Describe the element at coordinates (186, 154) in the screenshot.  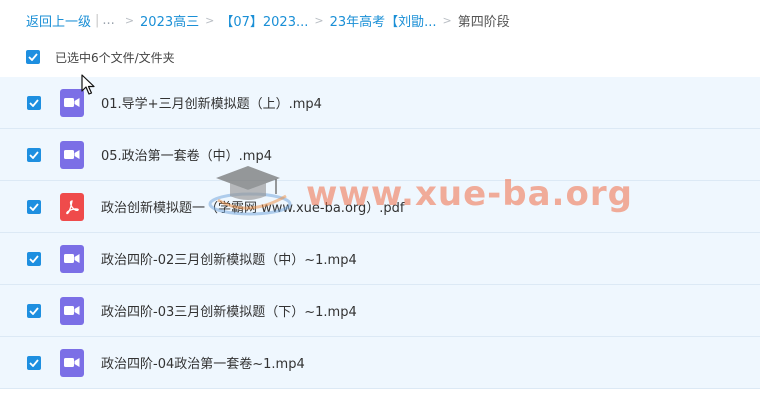
I see `file-name: 05.政治第一套卷（中）.mp4` at that location.